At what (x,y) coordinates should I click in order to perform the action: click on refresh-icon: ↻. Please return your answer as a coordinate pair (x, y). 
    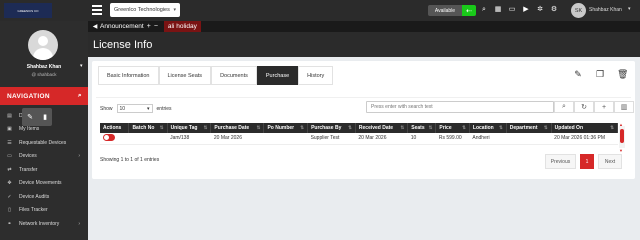
    Looking at the image, I should click on (584, 107).